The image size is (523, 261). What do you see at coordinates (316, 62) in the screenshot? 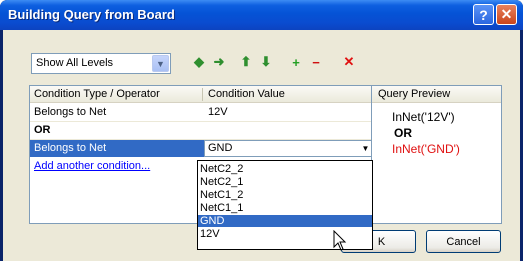
I see `remove-icon: −` at bounding box center [316, 62].